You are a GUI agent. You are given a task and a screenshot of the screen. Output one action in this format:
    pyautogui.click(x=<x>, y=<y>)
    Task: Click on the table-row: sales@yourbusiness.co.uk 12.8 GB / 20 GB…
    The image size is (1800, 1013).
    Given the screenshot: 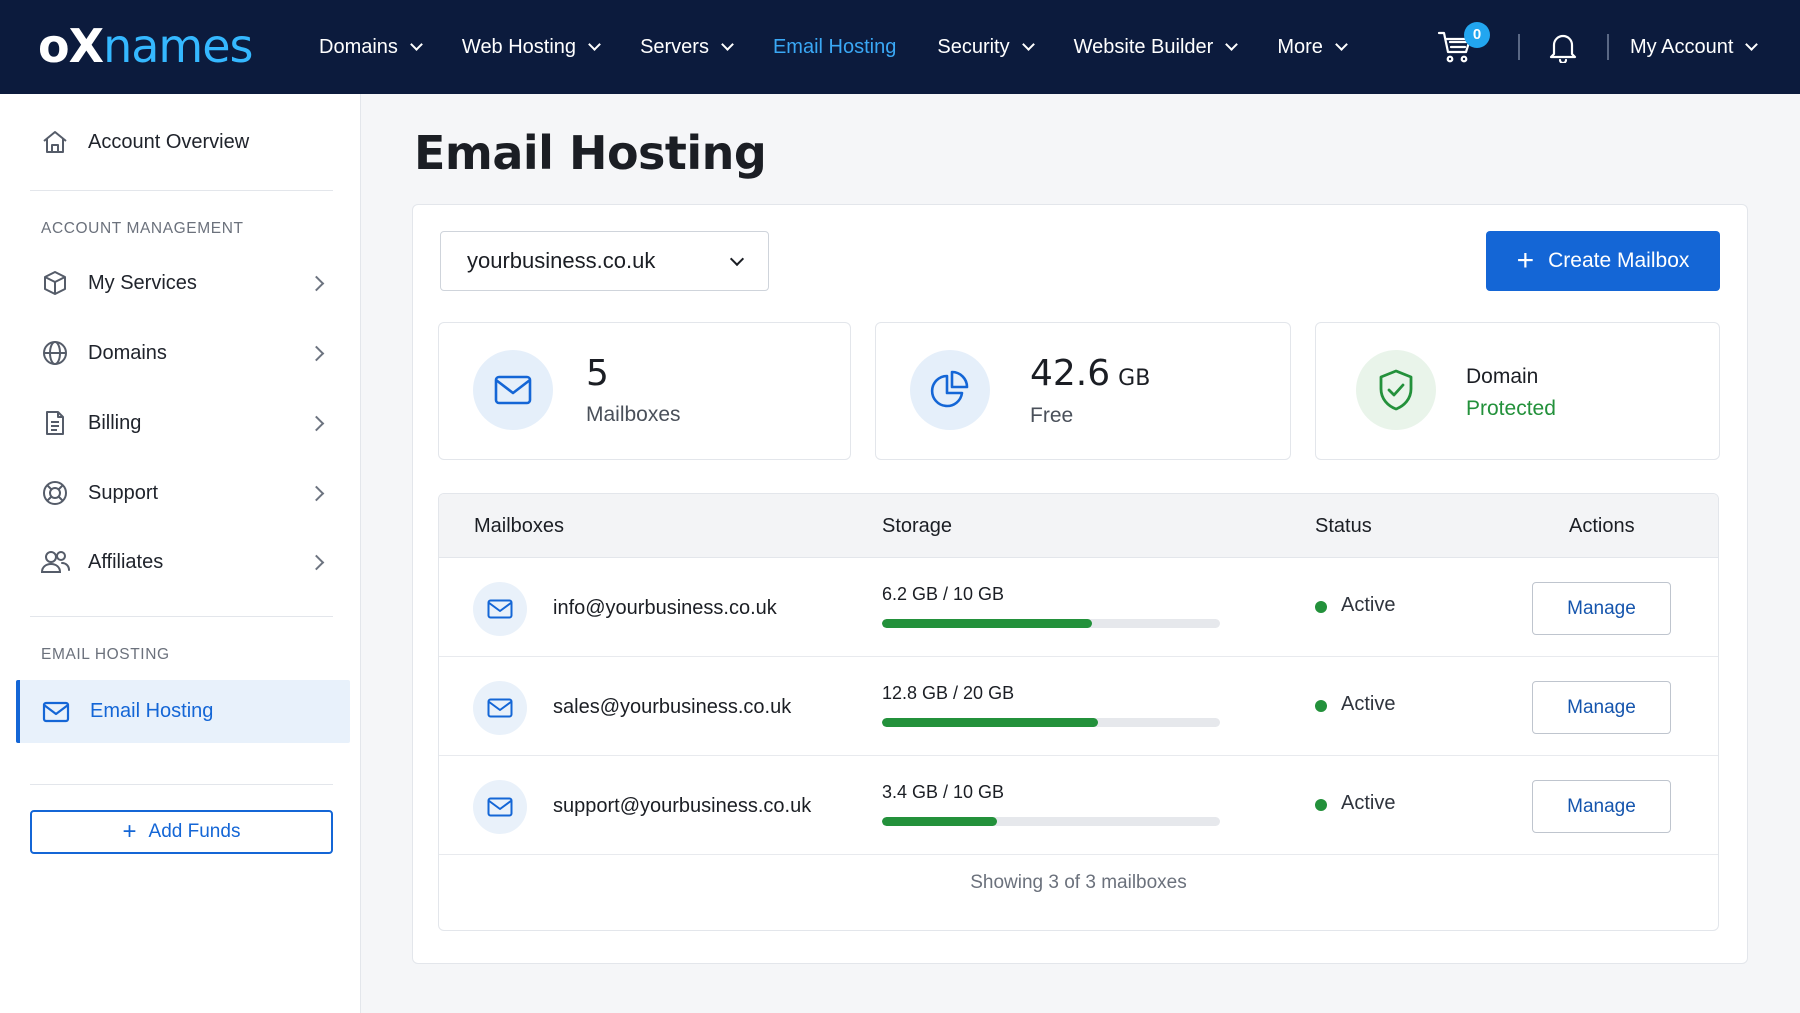 What is the action you would take?
    pyautogui.click(x=1078, y=706)
    